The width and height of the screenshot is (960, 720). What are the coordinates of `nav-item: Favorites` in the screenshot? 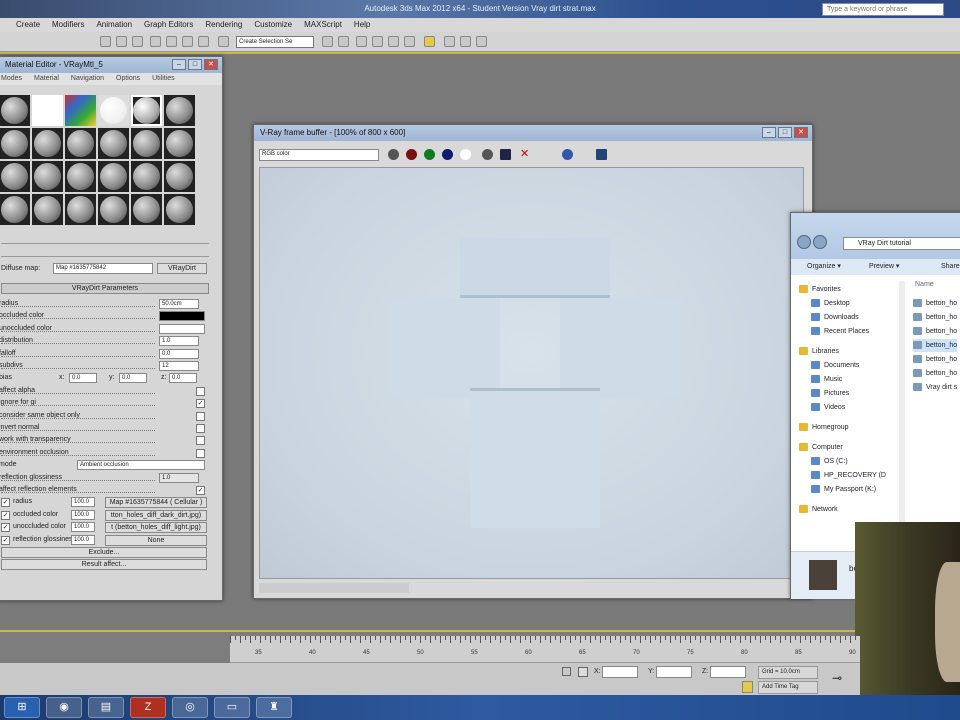 It's located at (820, 289).